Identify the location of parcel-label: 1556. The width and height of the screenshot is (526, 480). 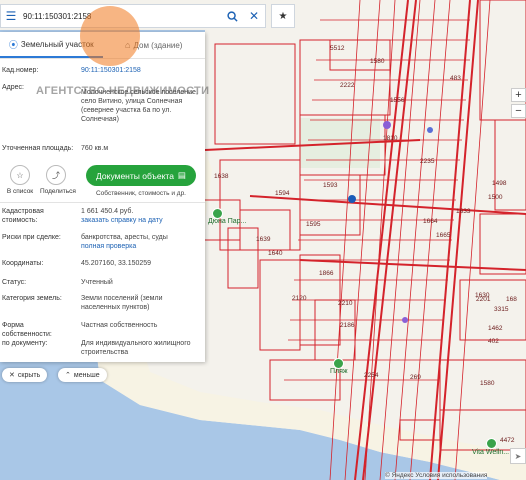
(397, 100).